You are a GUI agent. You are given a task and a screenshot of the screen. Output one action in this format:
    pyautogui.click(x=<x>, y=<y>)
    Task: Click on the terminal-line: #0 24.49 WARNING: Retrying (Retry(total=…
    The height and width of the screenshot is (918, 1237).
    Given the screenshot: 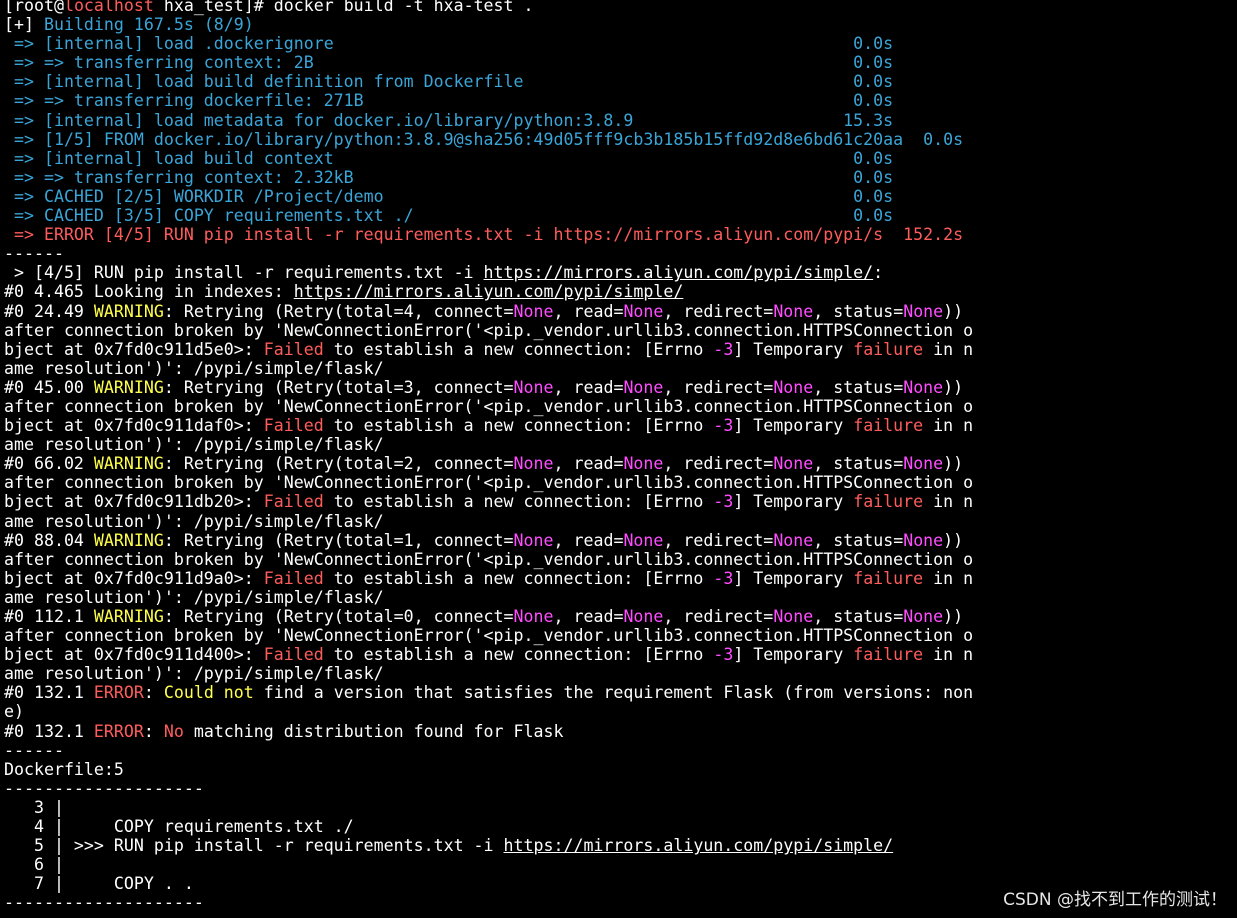 What is the action you would take?
    pyautogui.click(x=620, y=311)
    